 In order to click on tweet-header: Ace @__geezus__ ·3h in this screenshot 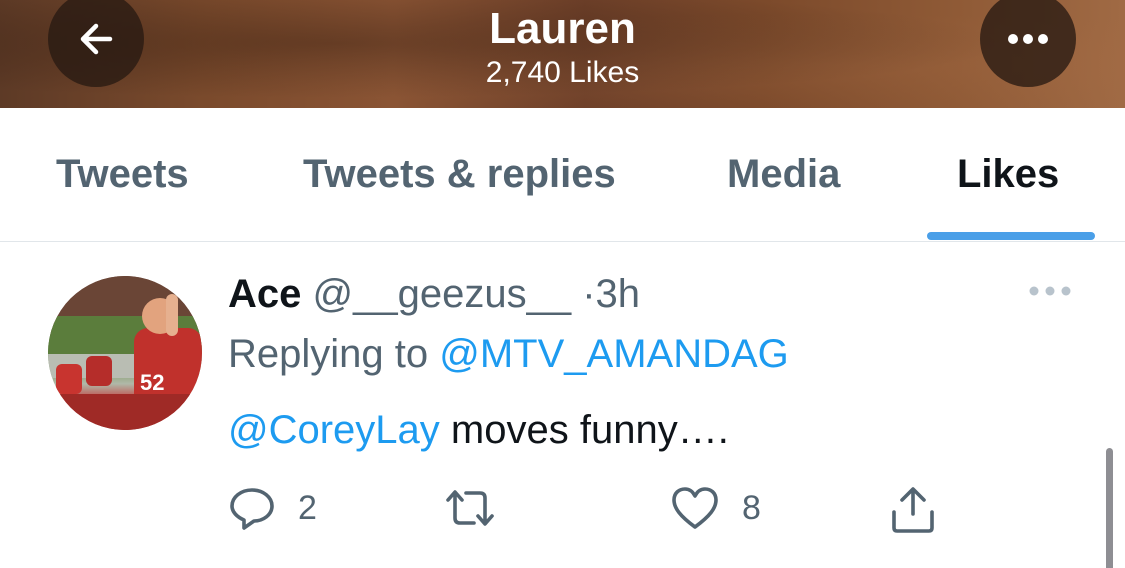, I will do `click(434, 294)`.